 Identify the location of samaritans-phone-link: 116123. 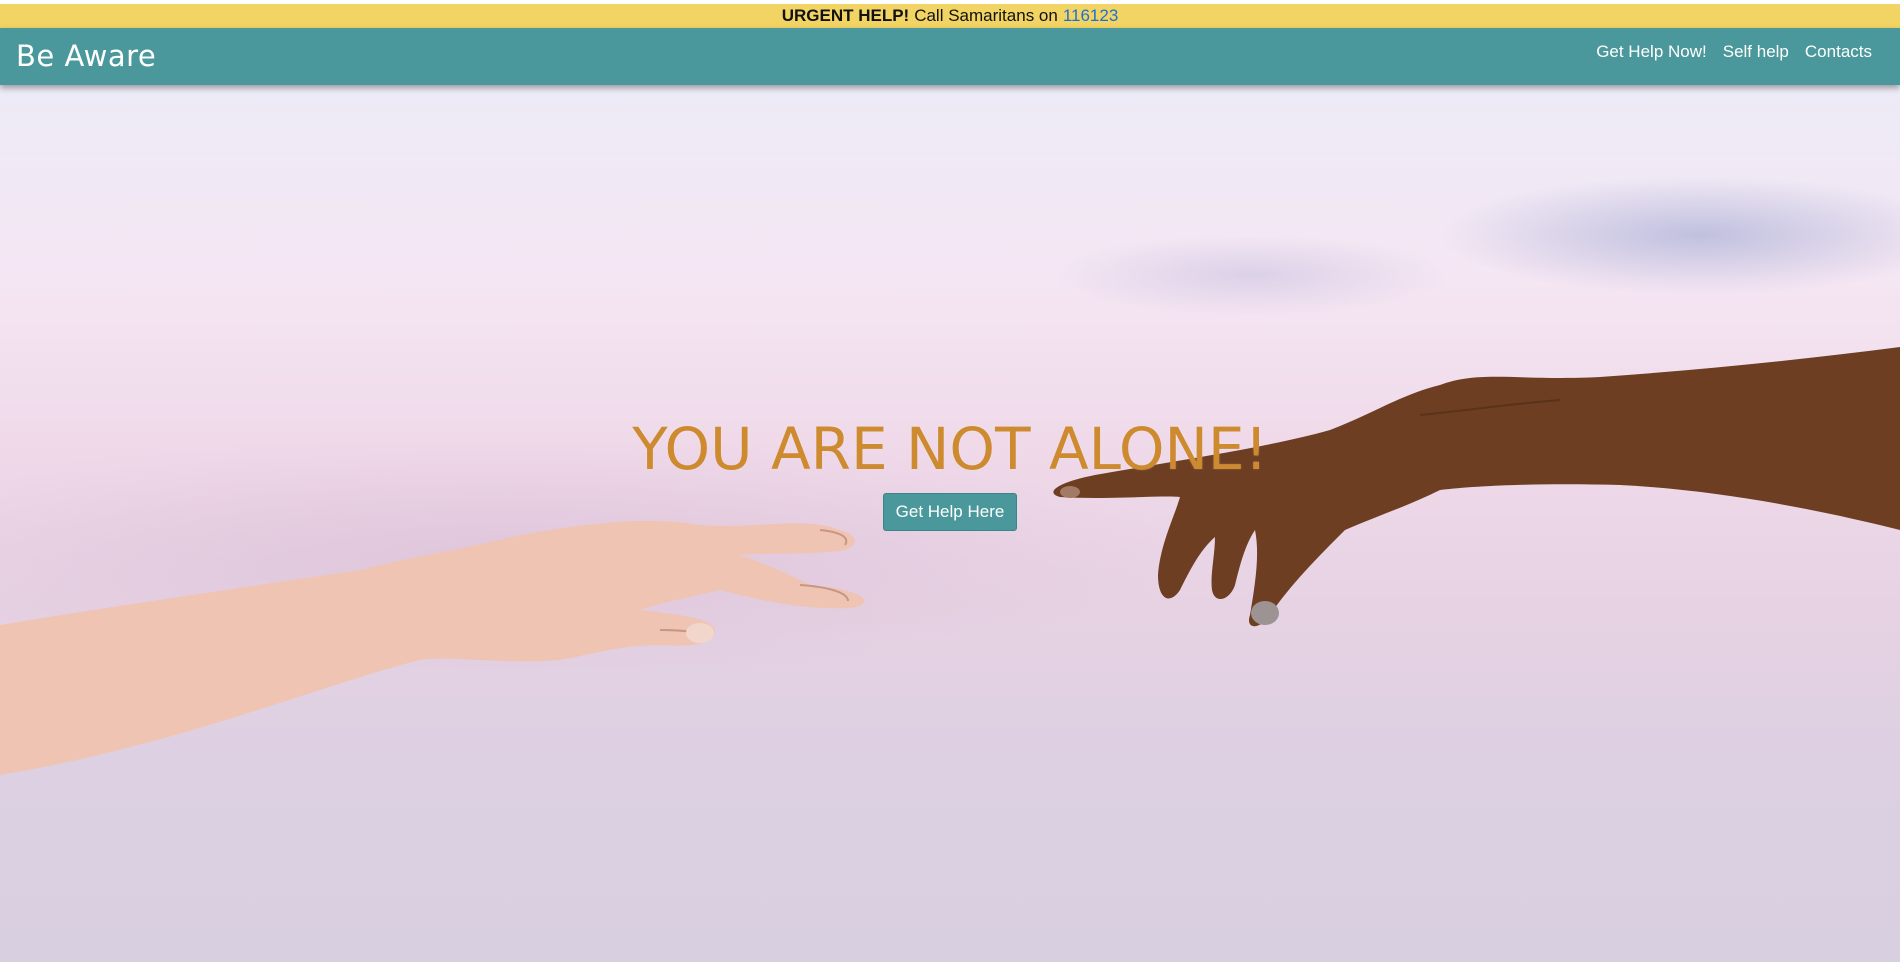
(1090, 16).